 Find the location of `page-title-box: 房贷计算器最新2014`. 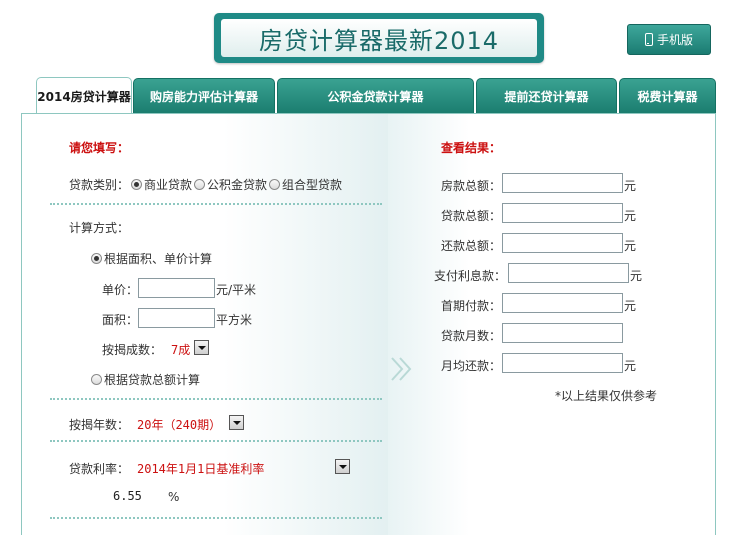

page-title-box: 房贷计算器最新2014 is located at coordinates (379, 38).